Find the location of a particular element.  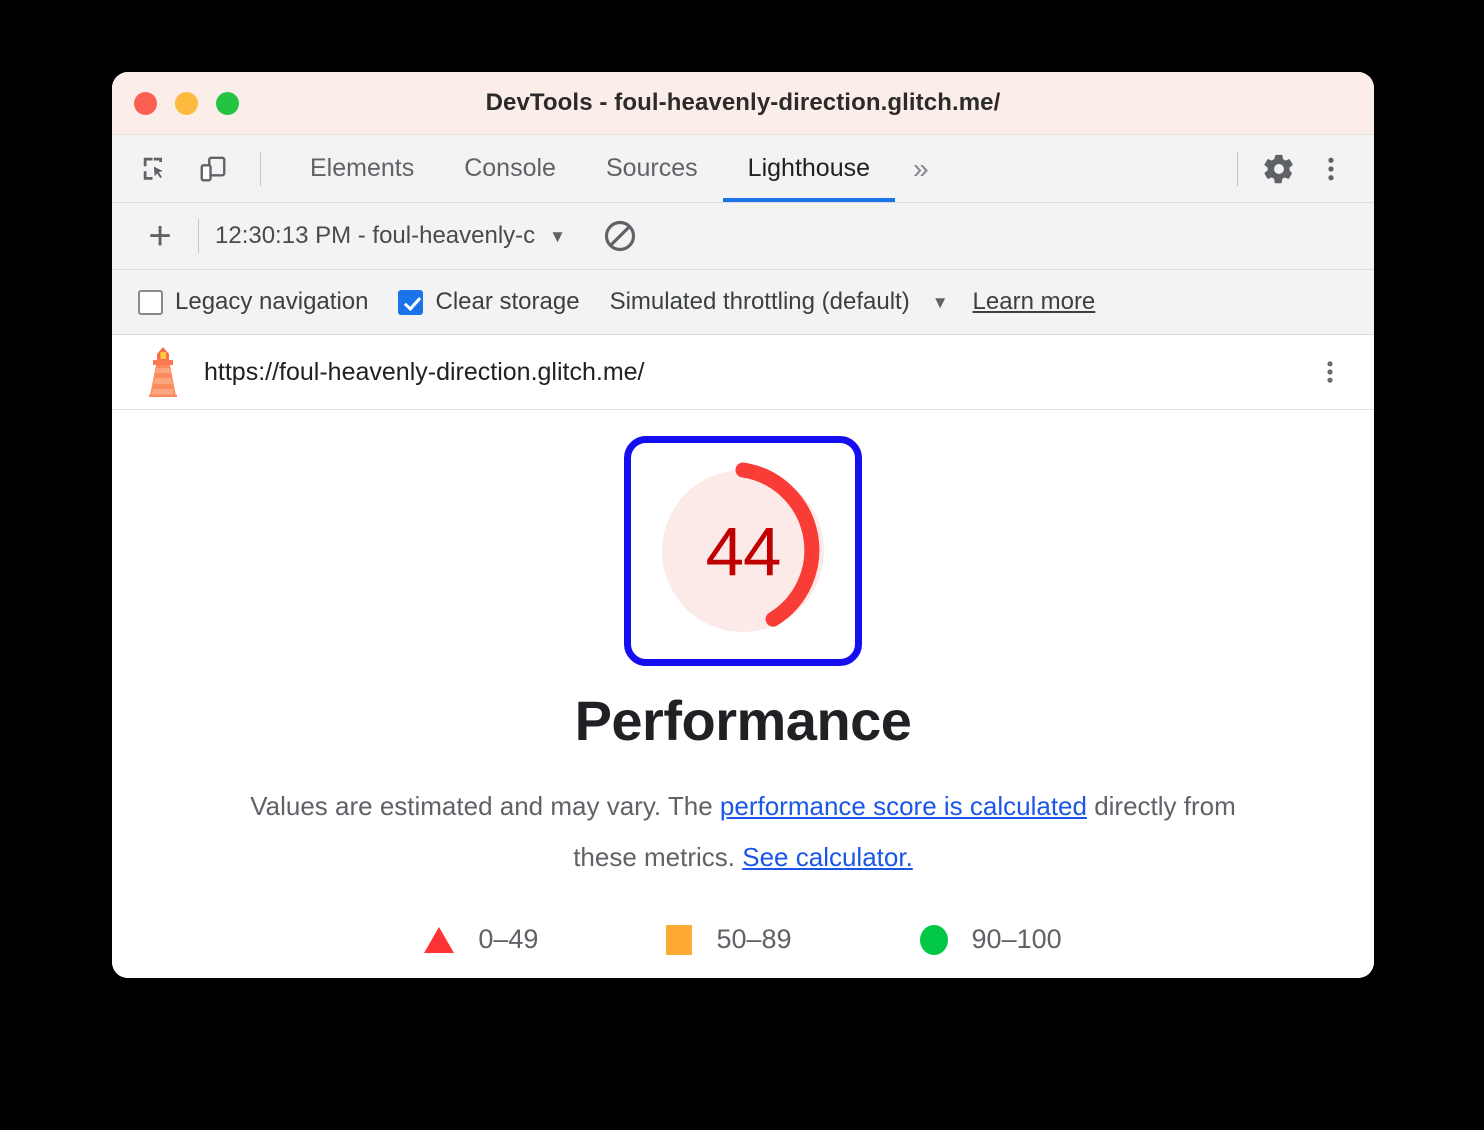

gear-icon is located at coordinates (1279, 169).